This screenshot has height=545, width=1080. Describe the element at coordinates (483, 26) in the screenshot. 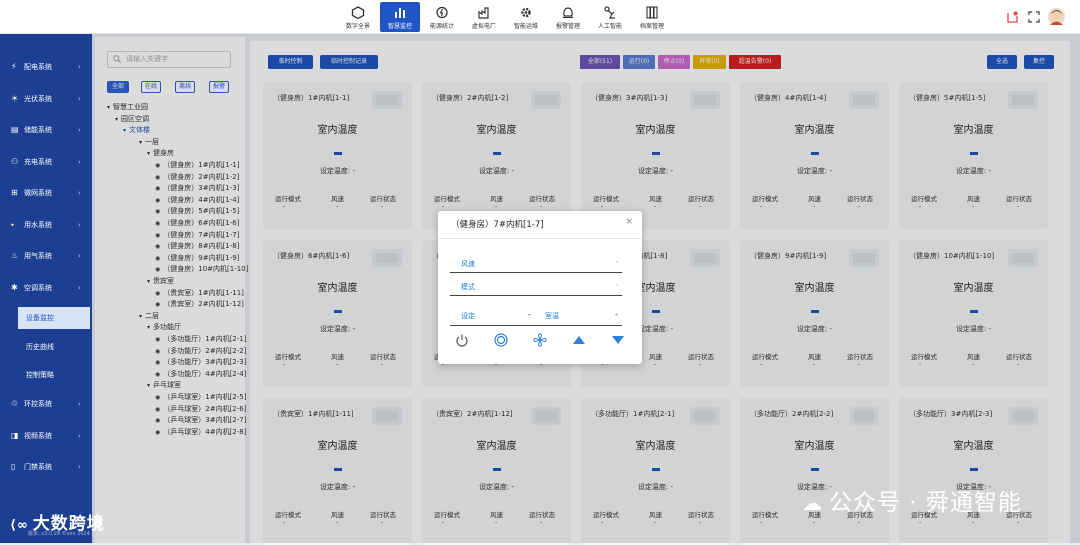

I see `nav-label: 虚拟电厂` at that location.